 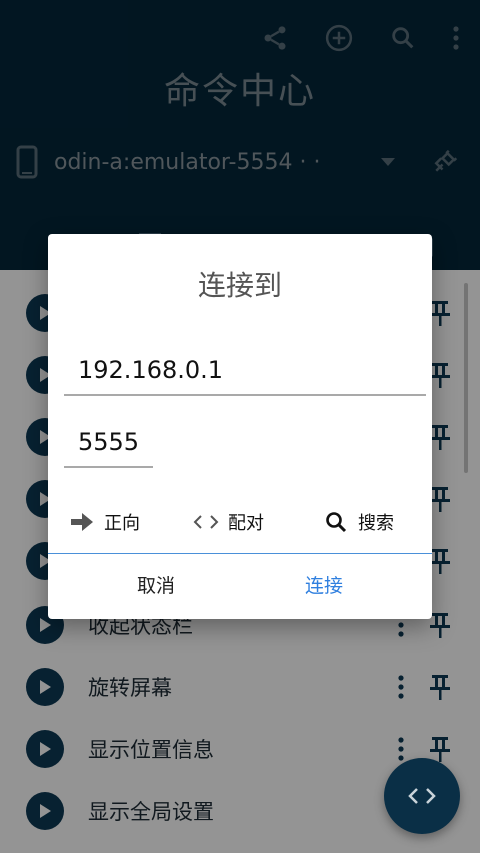 I want to click on pair-option: 配对, so click(x=228, y=522).